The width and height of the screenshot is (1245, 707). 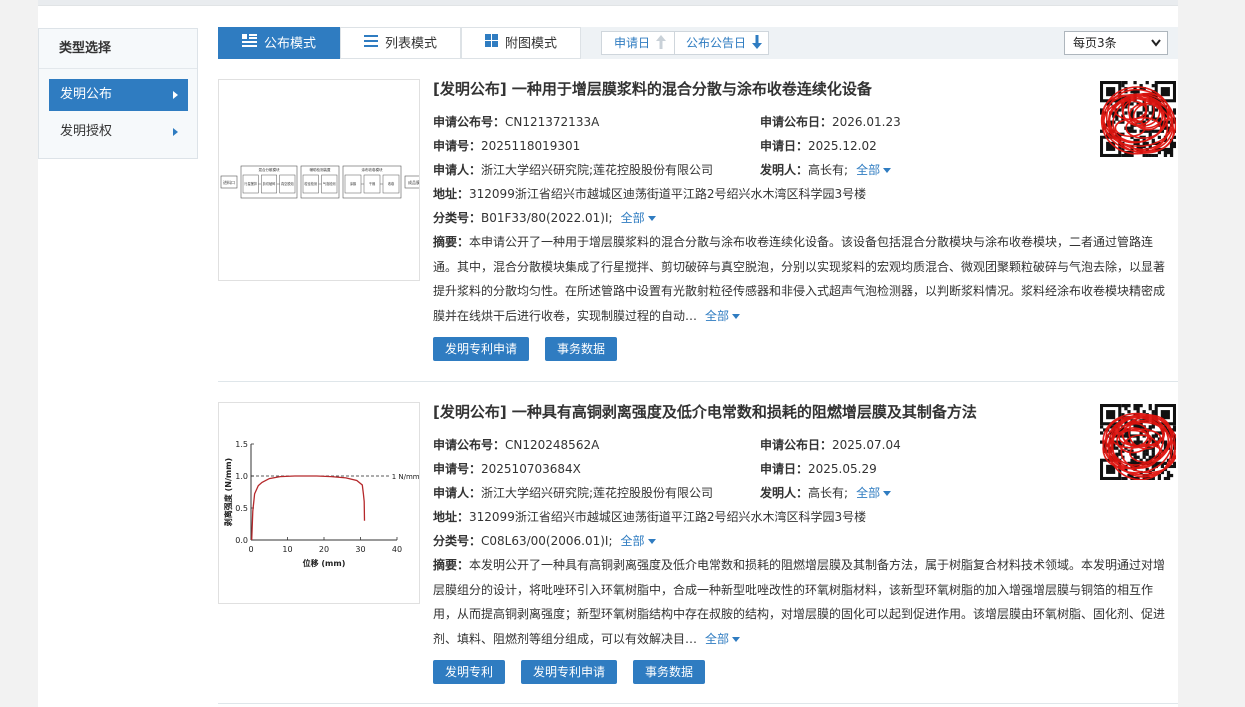 I want to click on x-tick-label: 10, so click(x=287, y=549).